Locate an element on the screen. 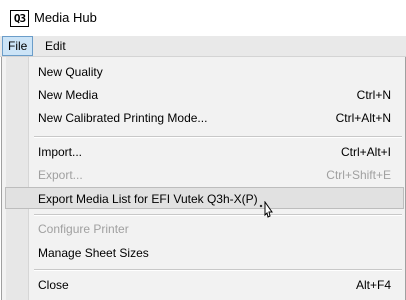 This screenshot has height=300, width=406. menu-item-close: Close Alt+F4 is located at coordinates (203, 285).